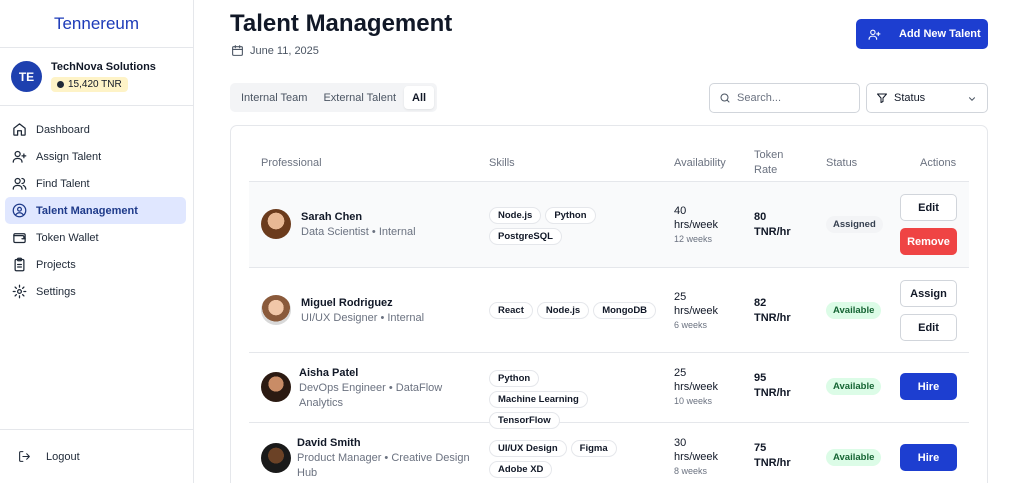 This screenshot has width=1024, height=483. Describe the element at coordinates (237, 50) in the screenshot. I see `calendar-icon` at that location.